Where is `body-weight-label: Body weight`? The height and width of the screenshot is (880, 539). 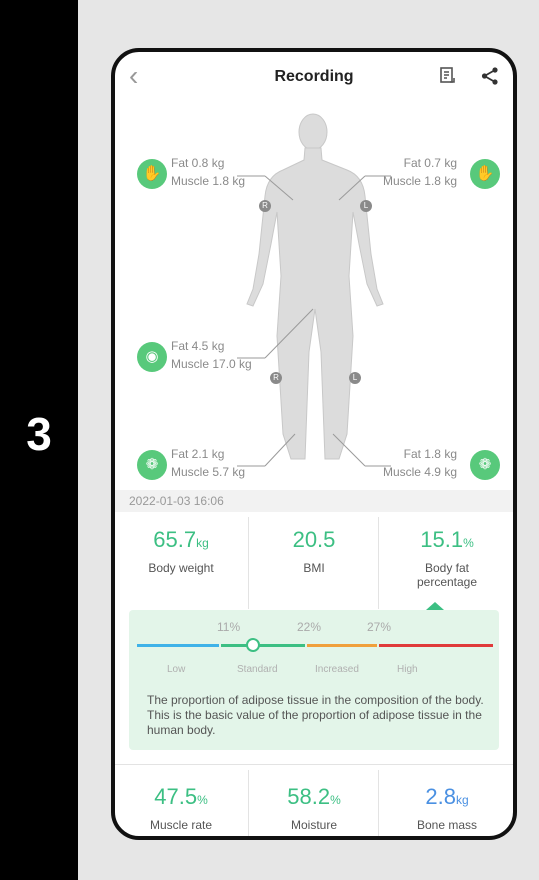 body-weight-label: Body weight is located at coordinates (181, 568).